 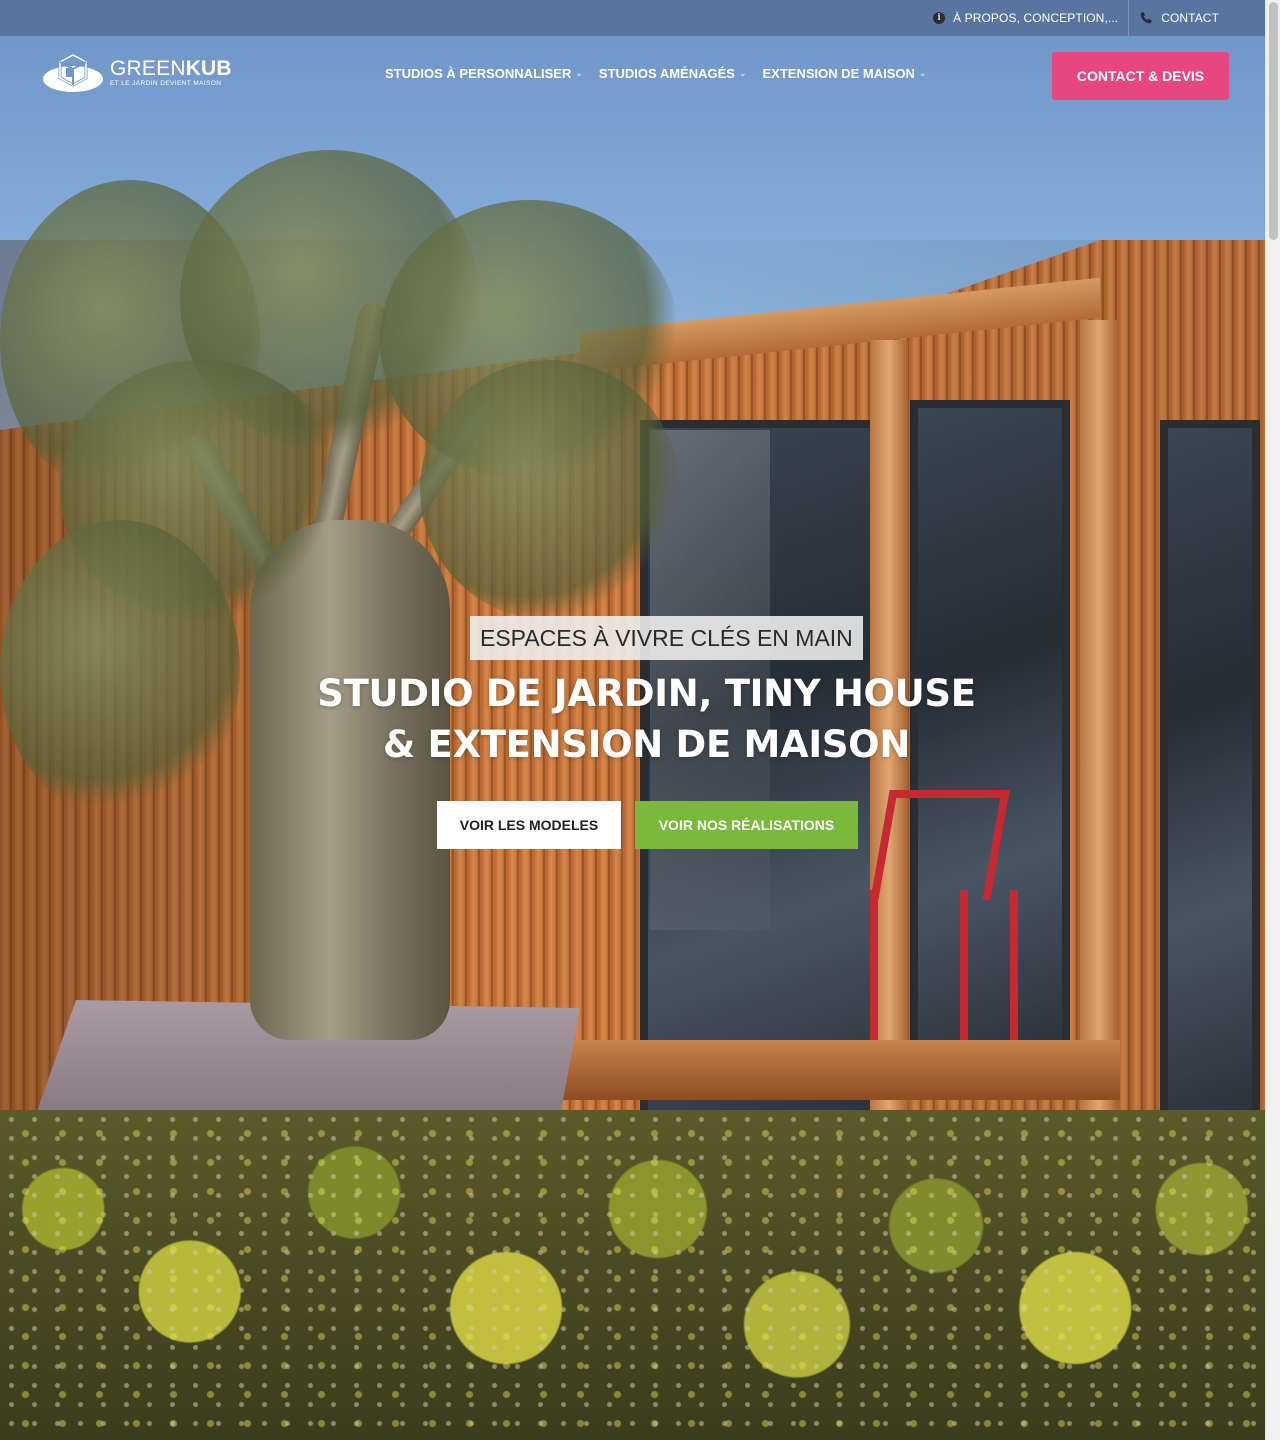 I want to click on nav-item-studios-amenages: STUDIOS AMÉNAGÉS ⌄, so click(x=673, y=73).